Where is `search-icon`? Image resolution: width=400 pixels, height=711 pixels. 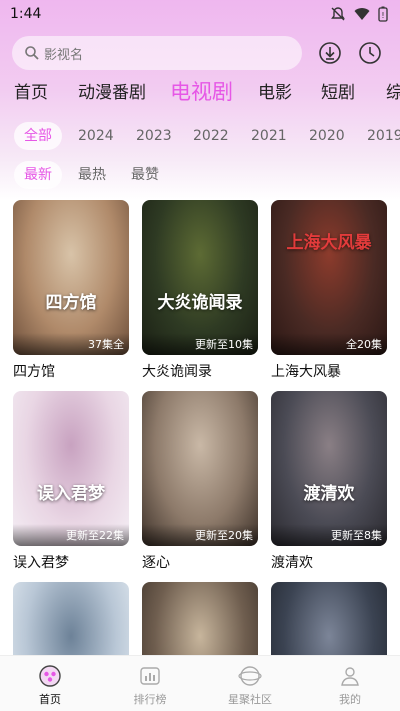 search-icon is located at coordinates (32, 53).